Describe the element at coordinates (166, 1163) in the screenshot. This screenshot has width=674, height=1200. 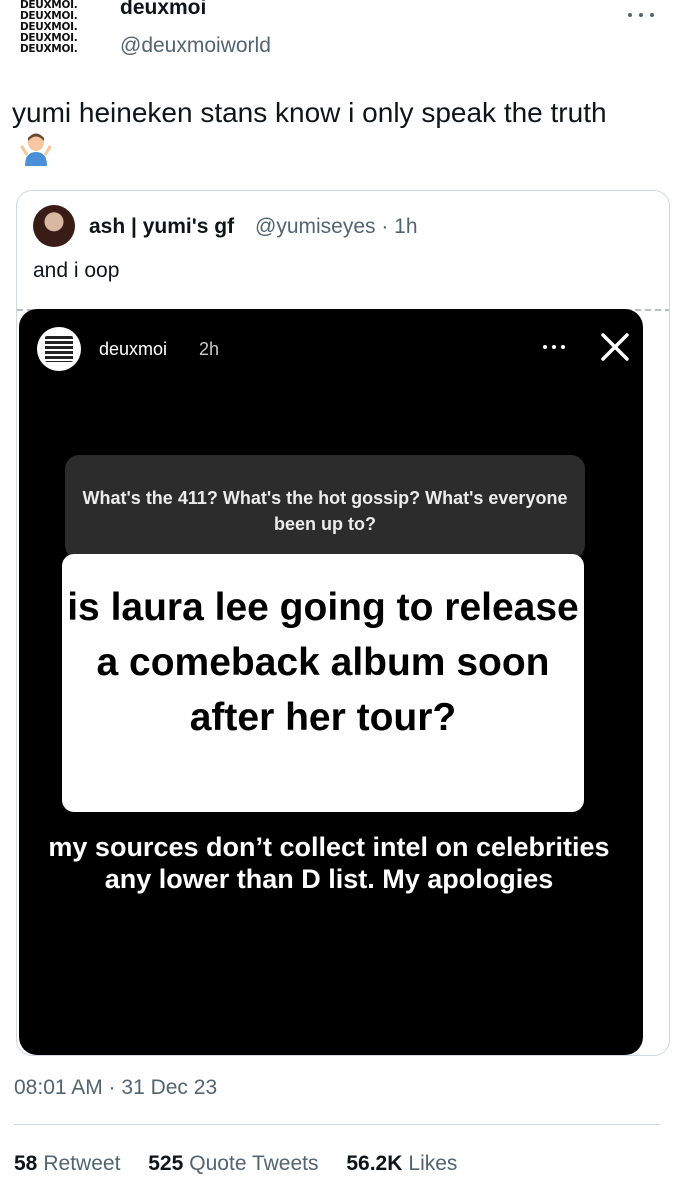
I see `quote-tweets-count: 525` at that location.